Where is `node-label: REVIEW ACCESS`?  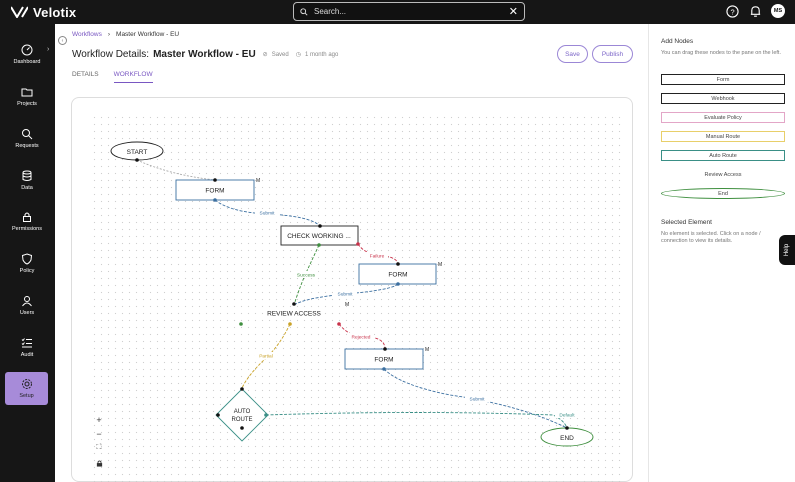 node-label: REVIEW ACCESS is located at coordinates (294, 314).